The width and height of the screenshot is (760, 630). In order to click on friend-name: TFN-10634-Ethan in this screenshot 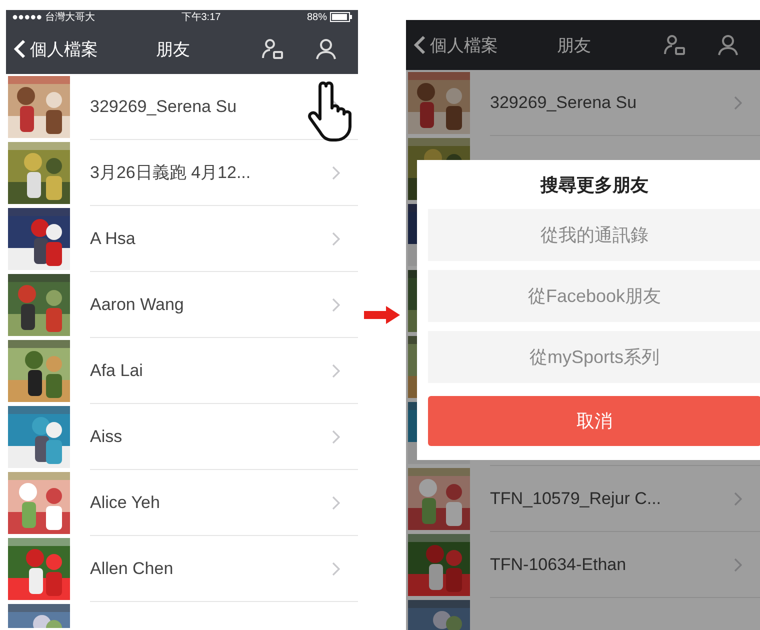, I will do `click(559, 564)`.